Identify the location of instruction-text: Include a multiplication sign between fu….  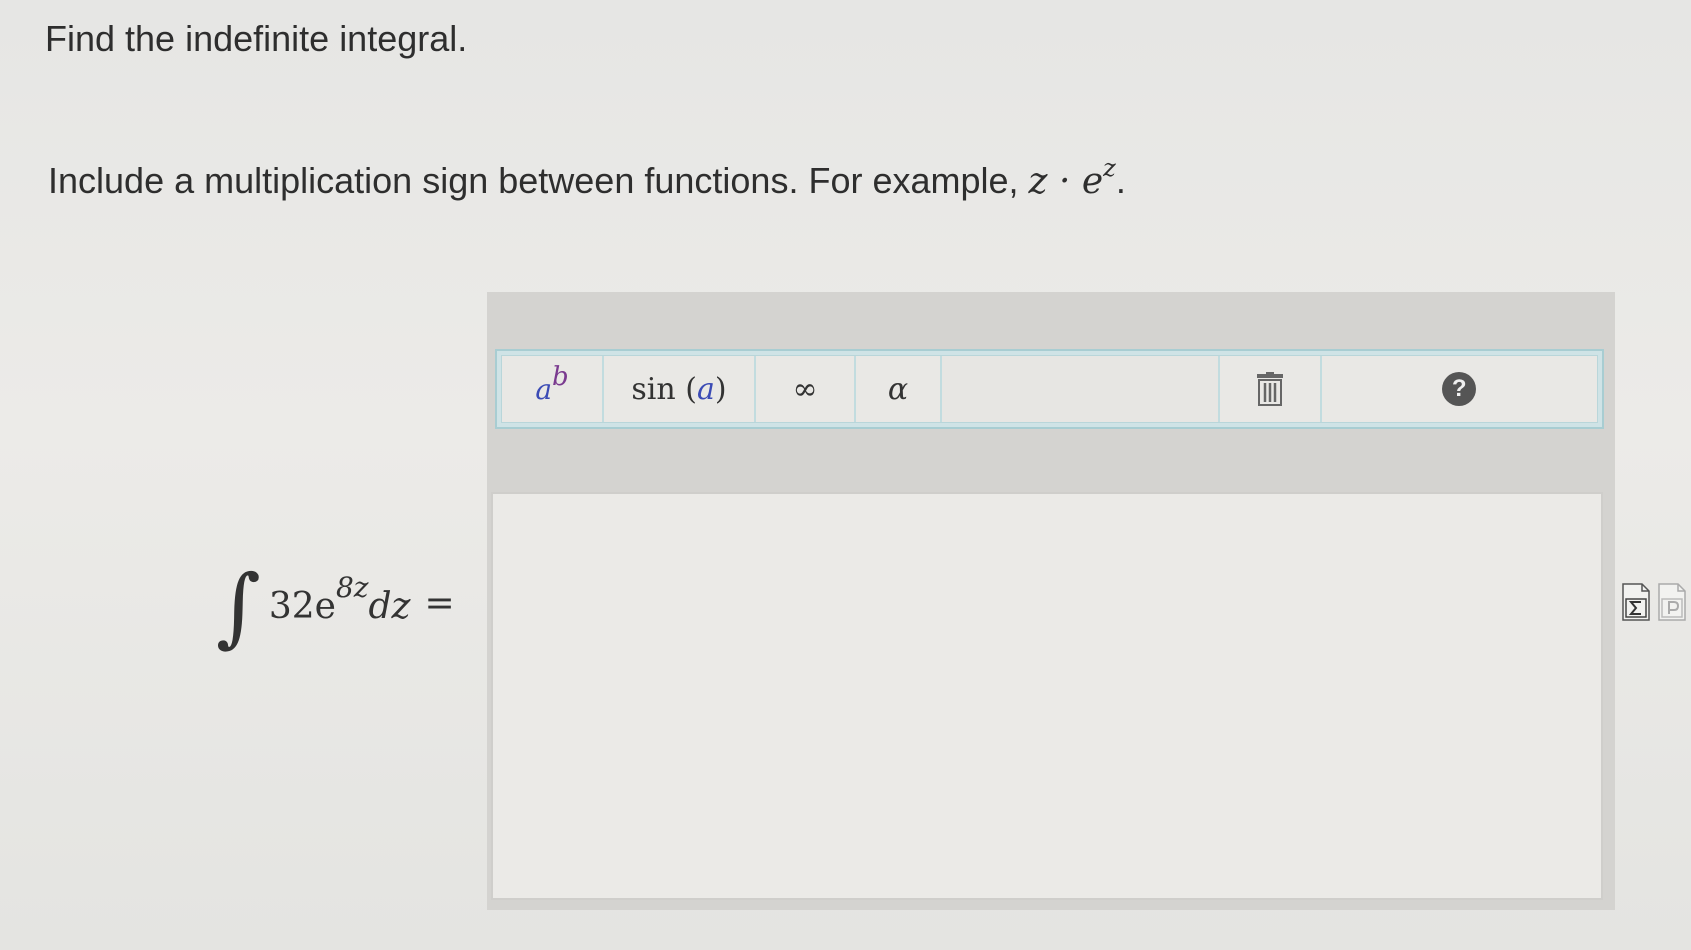
(587, 178).